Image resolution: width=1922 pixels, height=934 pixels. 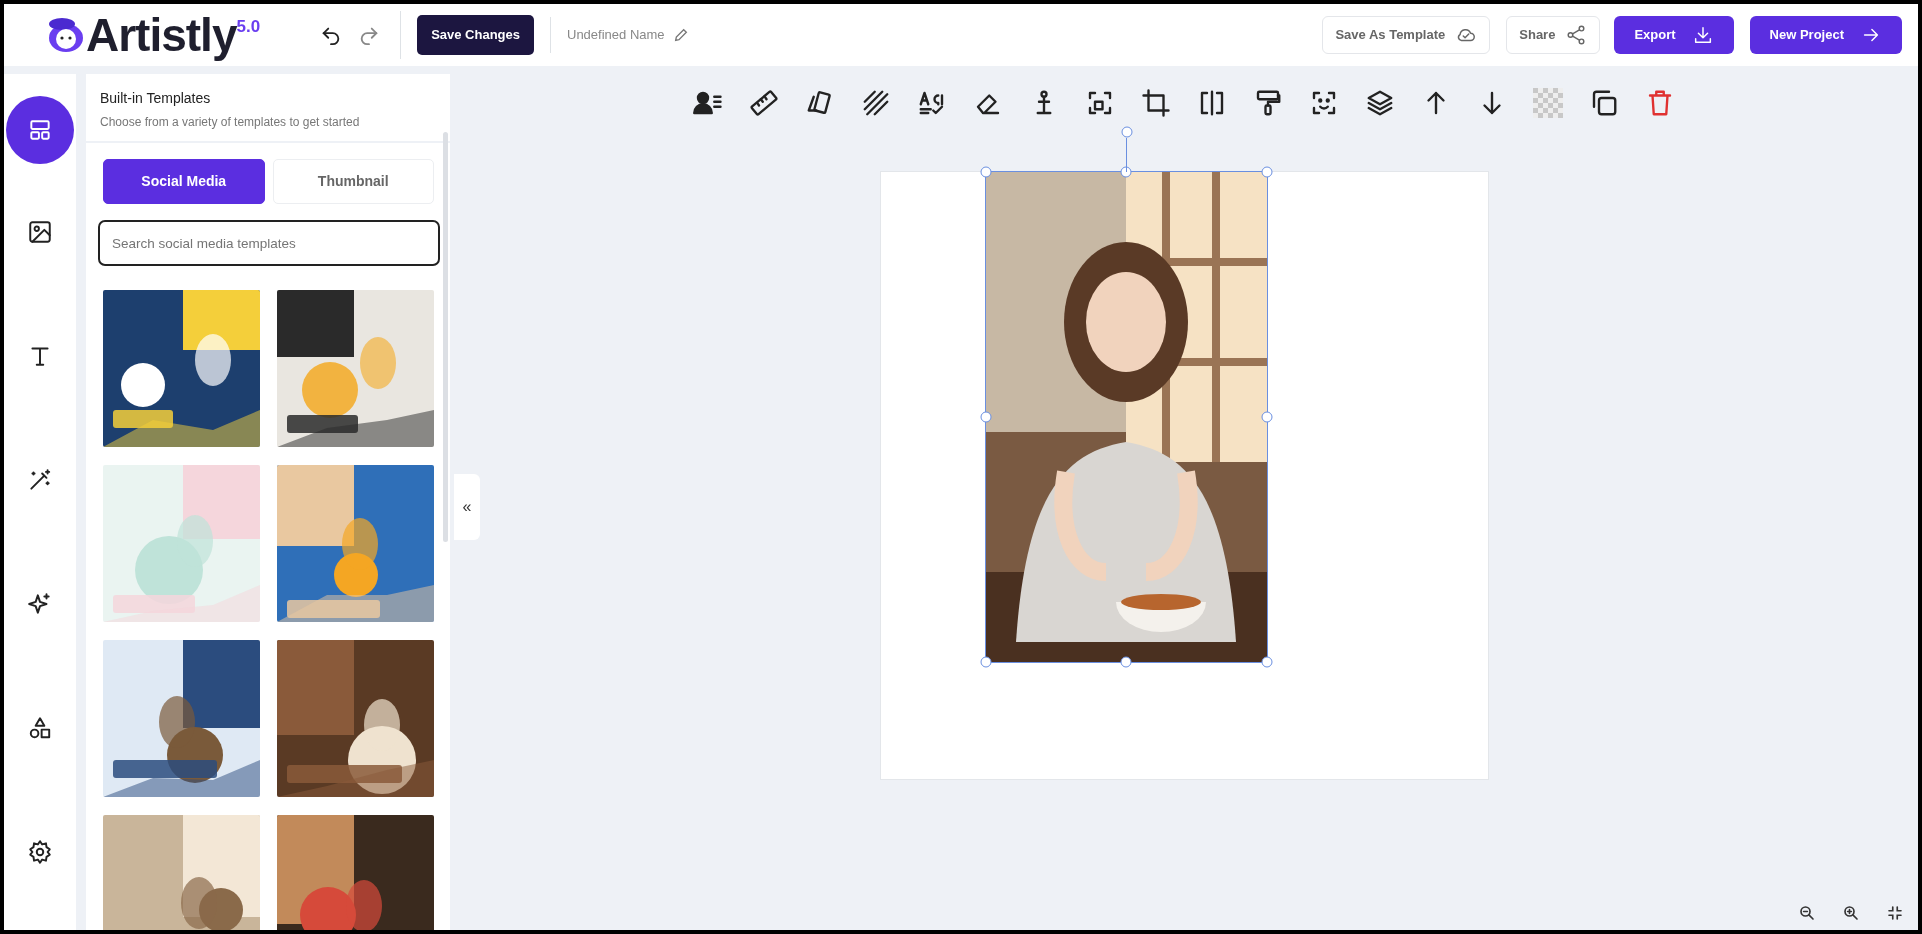 I want to click on project-name: Undefined Name, so click(x=616, y=35).